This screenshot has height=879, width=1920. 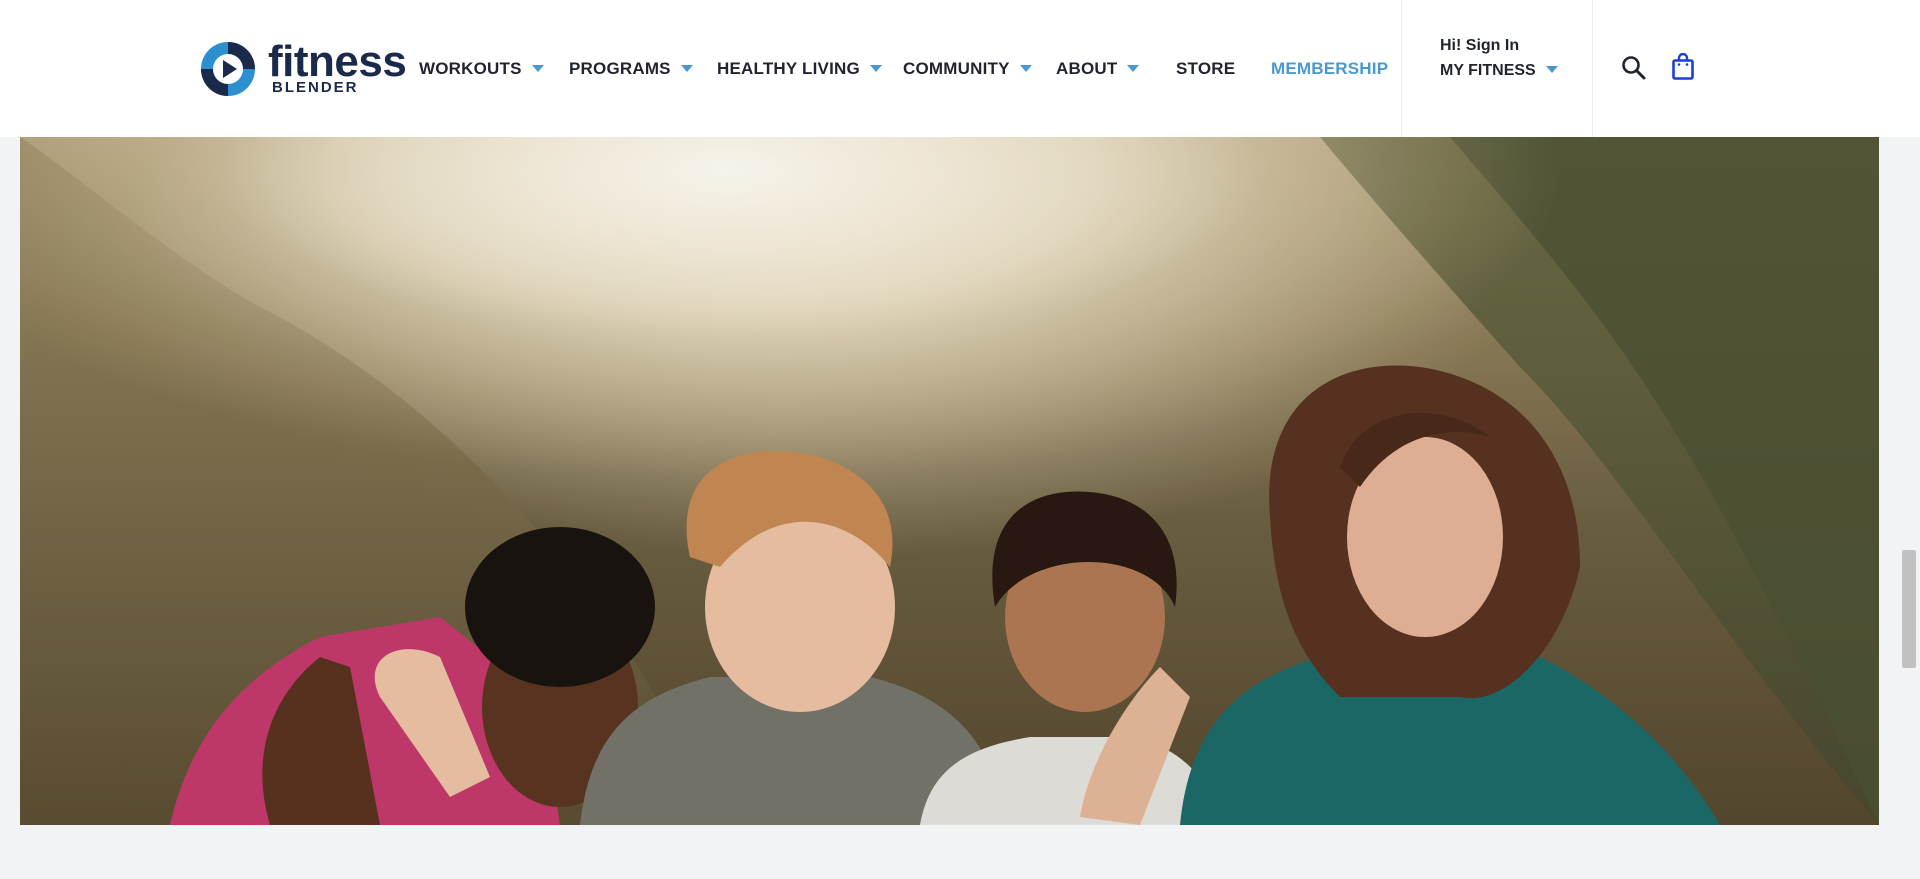 I want to click on account-menu: Hi! Sign In MY FITNESS, so click(x=1499, y=58).